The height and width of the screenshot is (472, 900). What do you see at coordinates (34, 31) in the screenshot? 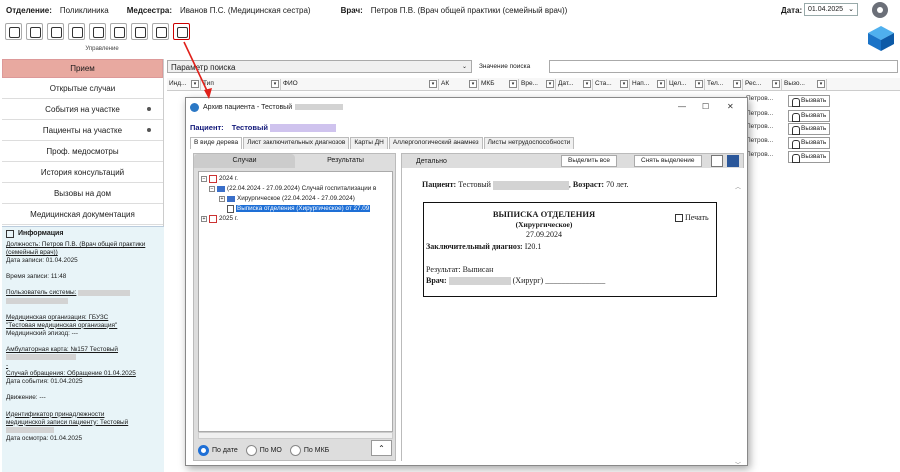
I see `document-add-button` at bounding box center [34, 31].